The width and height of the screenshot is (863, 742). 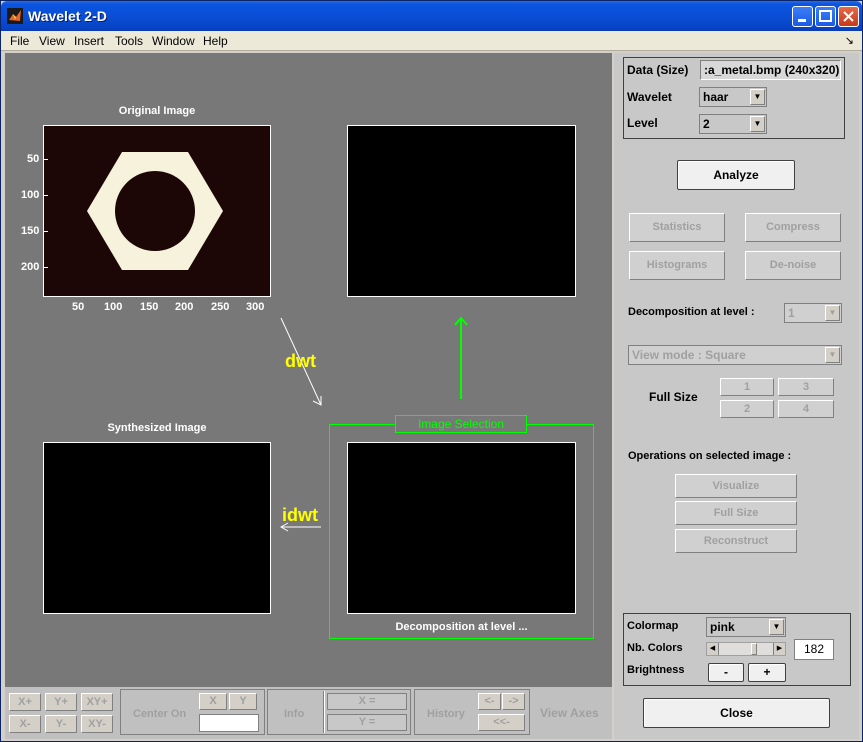 What do you see at coordinates (716, 97) in the screenshot?
I see `wavelet-value: haar` at bounding box center [716, 97].